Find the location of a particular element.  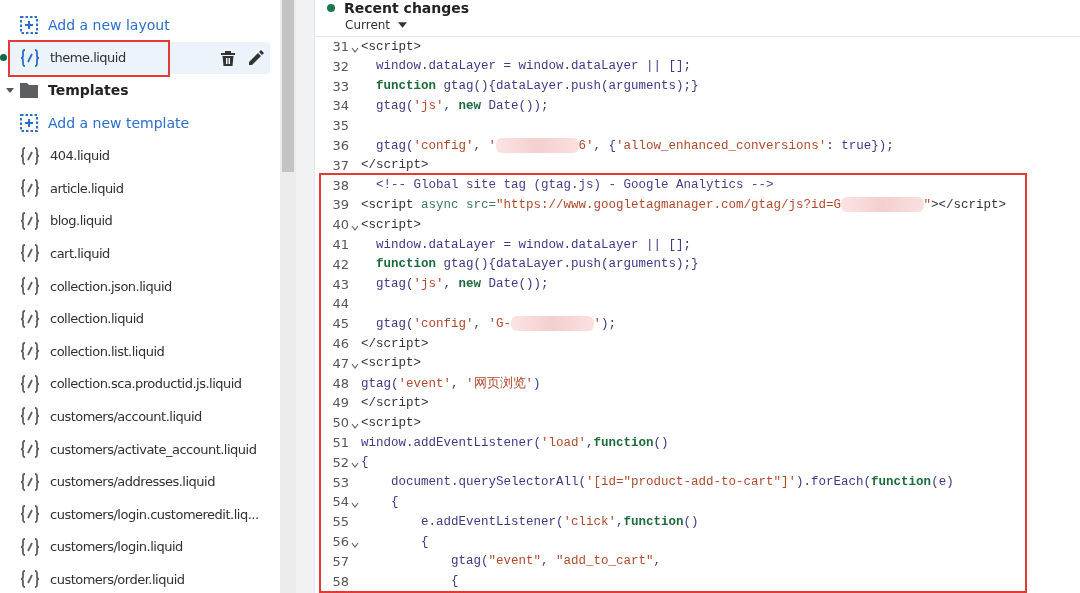

code-line: gtag('event', '网页浏览') is located at coordinates (451, 383).